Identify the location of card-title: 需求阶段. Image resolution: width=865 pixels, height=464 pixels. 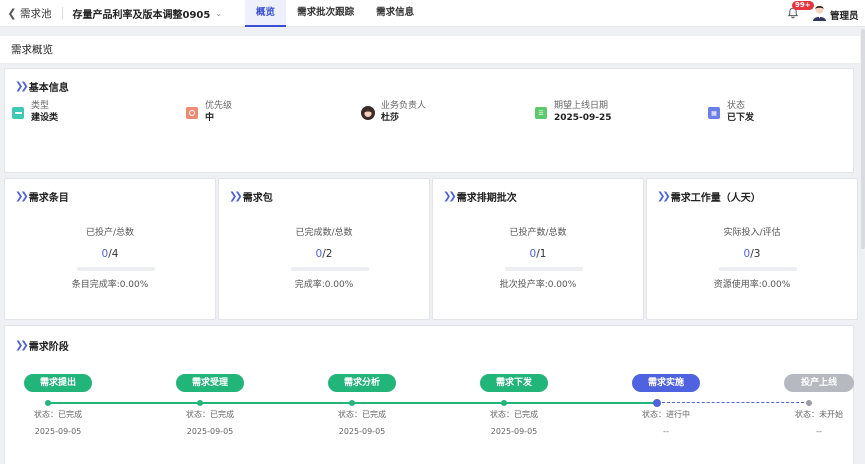
(48, 347).